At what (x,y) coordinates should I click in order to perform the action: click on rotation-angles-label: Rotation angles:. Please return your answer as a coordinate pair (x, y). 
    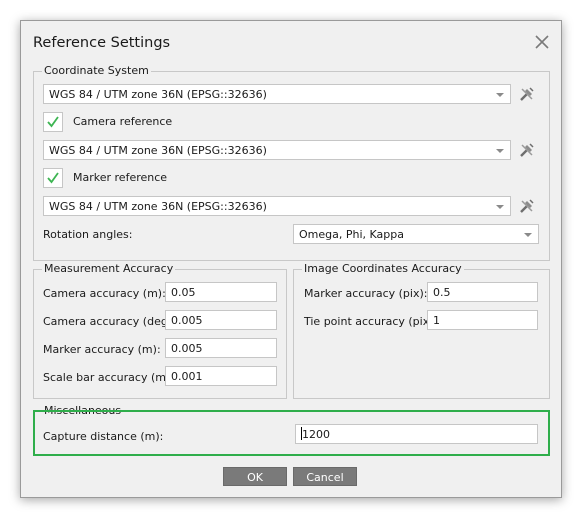
    Looking at the image, I should click on (88, 234).